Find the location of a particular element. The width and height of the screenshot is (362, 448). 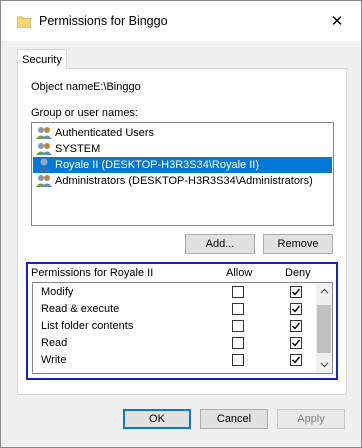

close-button: ✕ is located at coordinates (337, 21).